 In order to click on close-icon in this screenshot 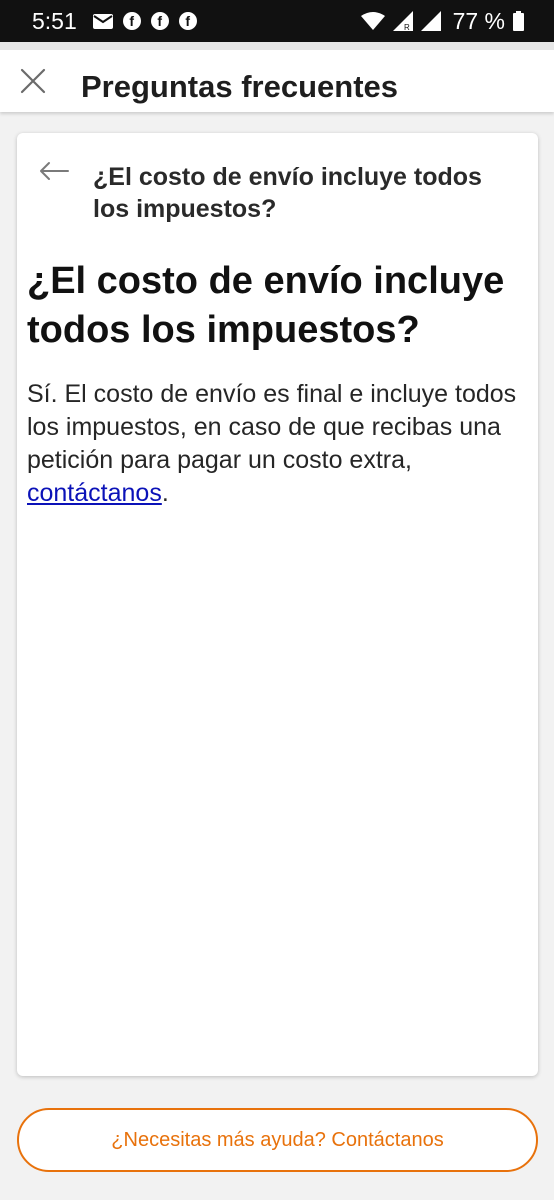, I will do `click(33, 81)`.